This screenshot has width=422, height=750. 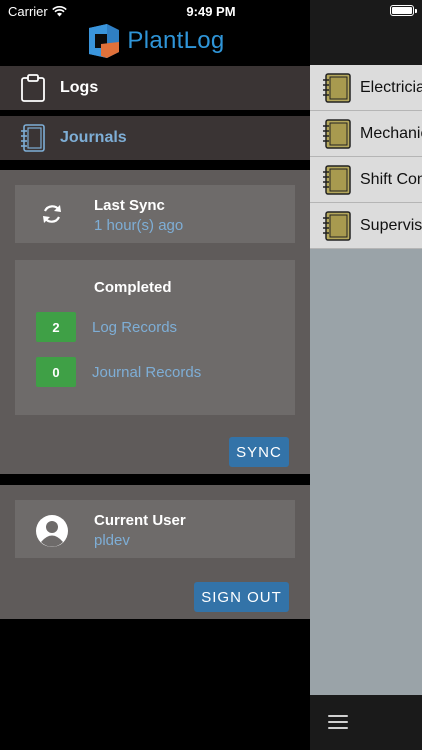 I want to click on sign-out-button: SIGN OUT, so click(x=241, y=597).